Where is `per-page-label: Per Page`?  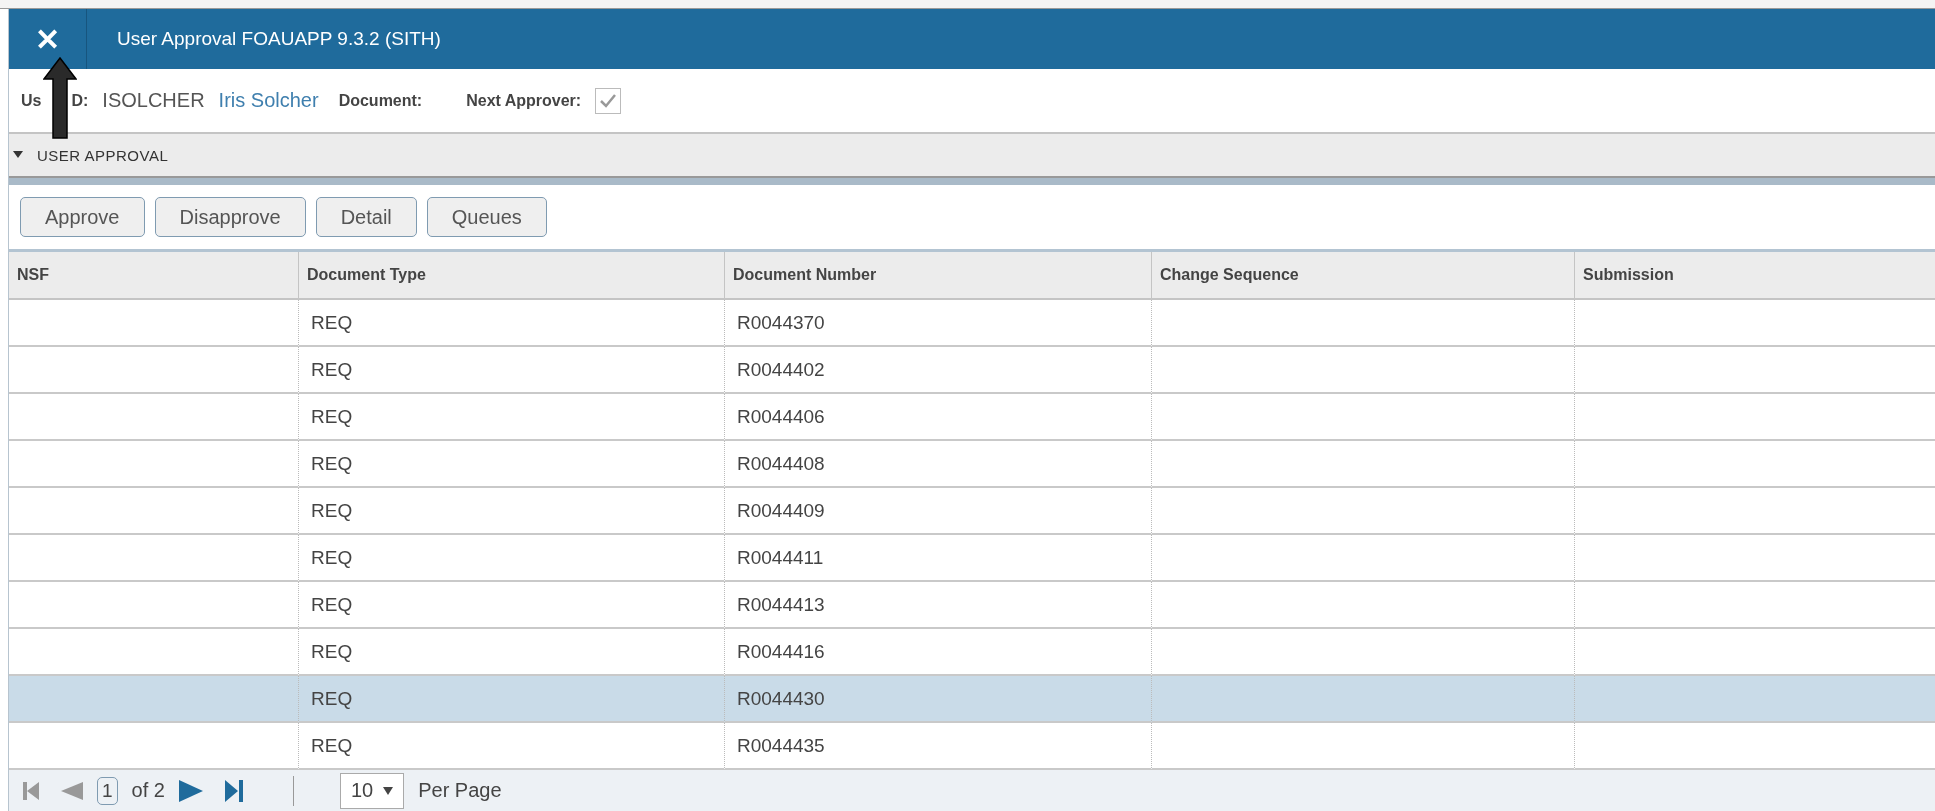
per-page-label: Per Page is located at coordinates (460, 790).